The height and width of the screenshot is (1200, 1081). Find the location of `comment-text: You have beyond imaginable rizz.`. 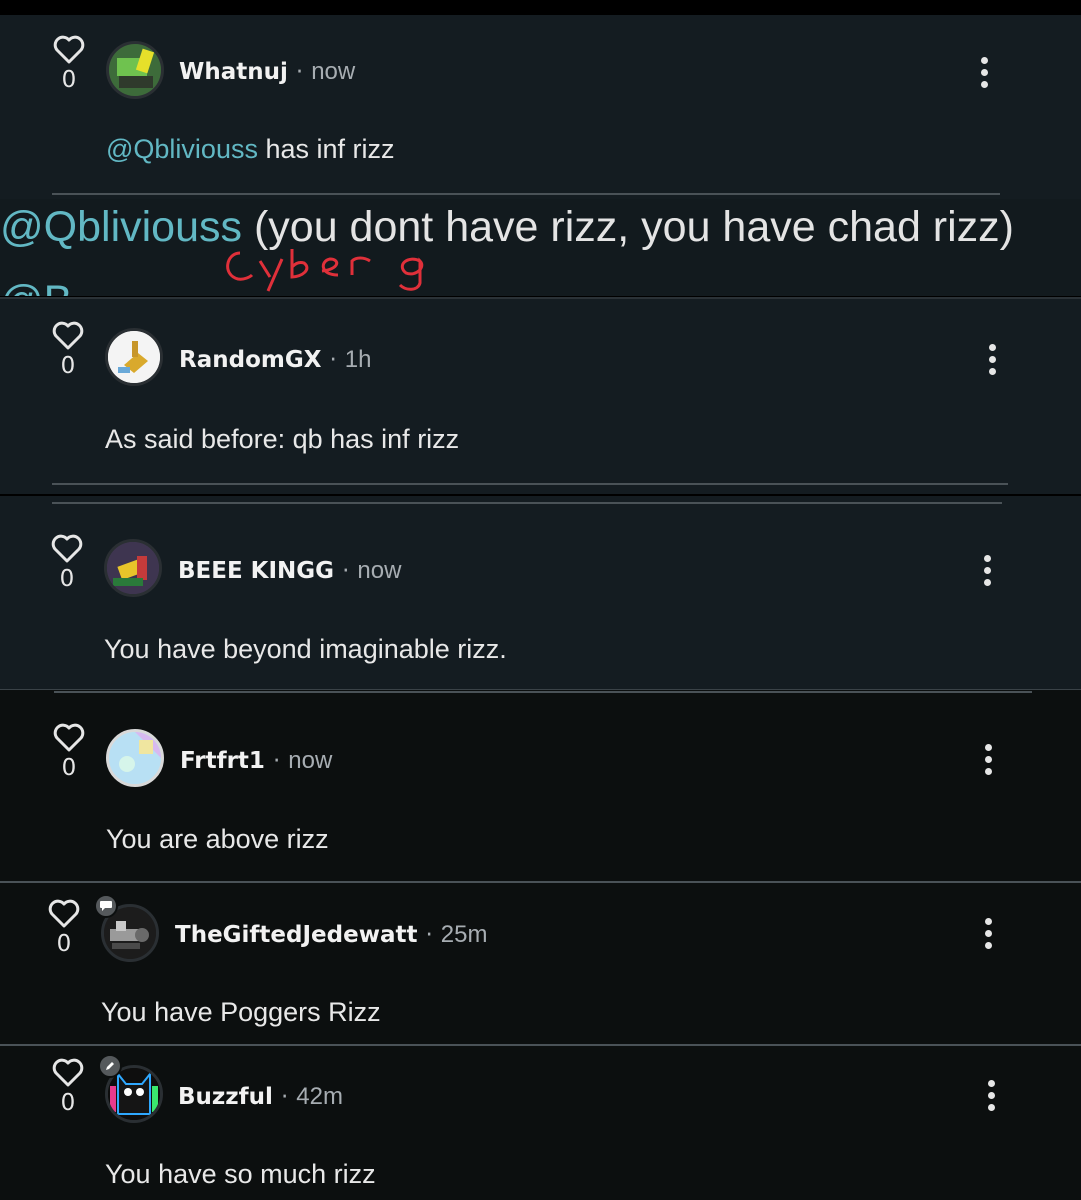

comment-text: You have beyond imaginable rizz. is located at coordinates (305, 649).